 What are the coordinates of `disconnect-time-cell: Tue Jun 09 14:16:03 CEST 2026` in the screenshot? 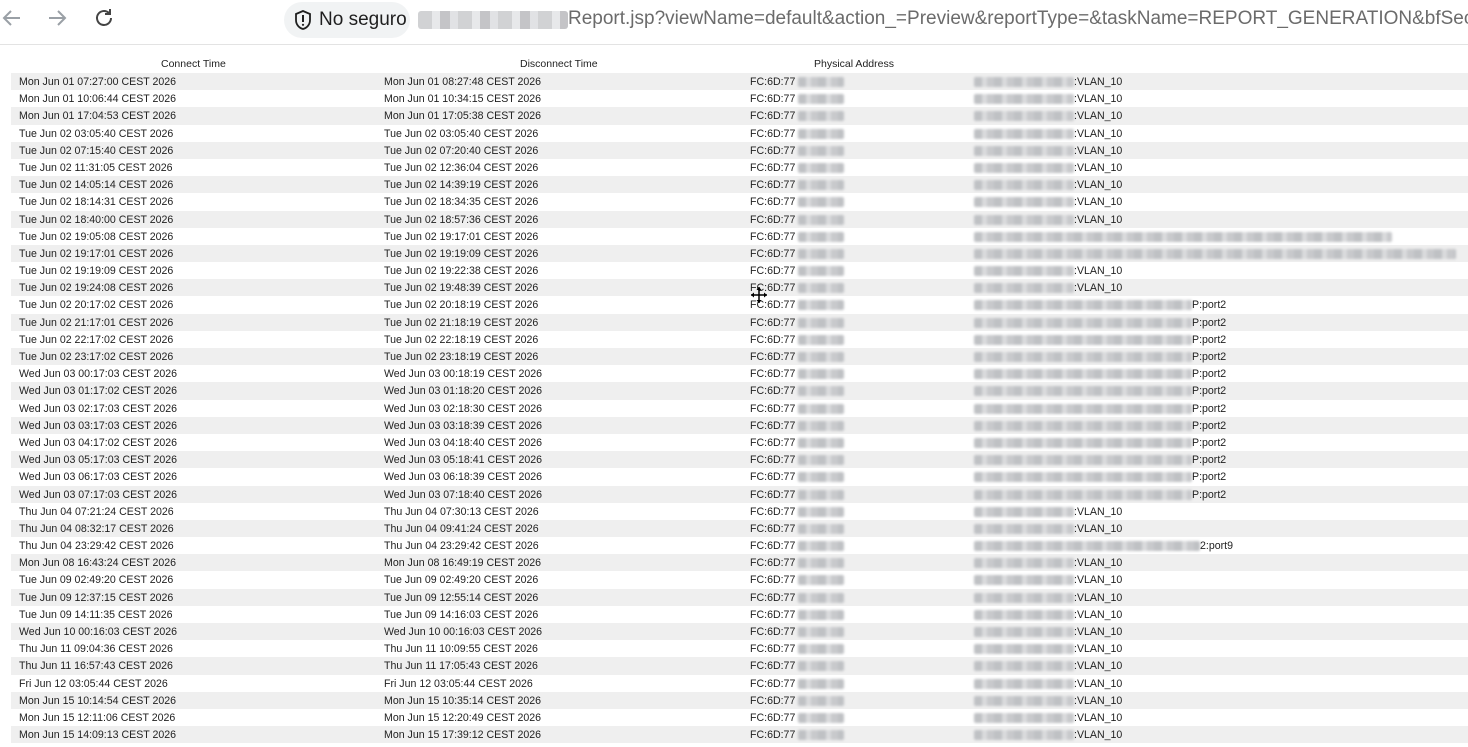 It's located at (461, 614).